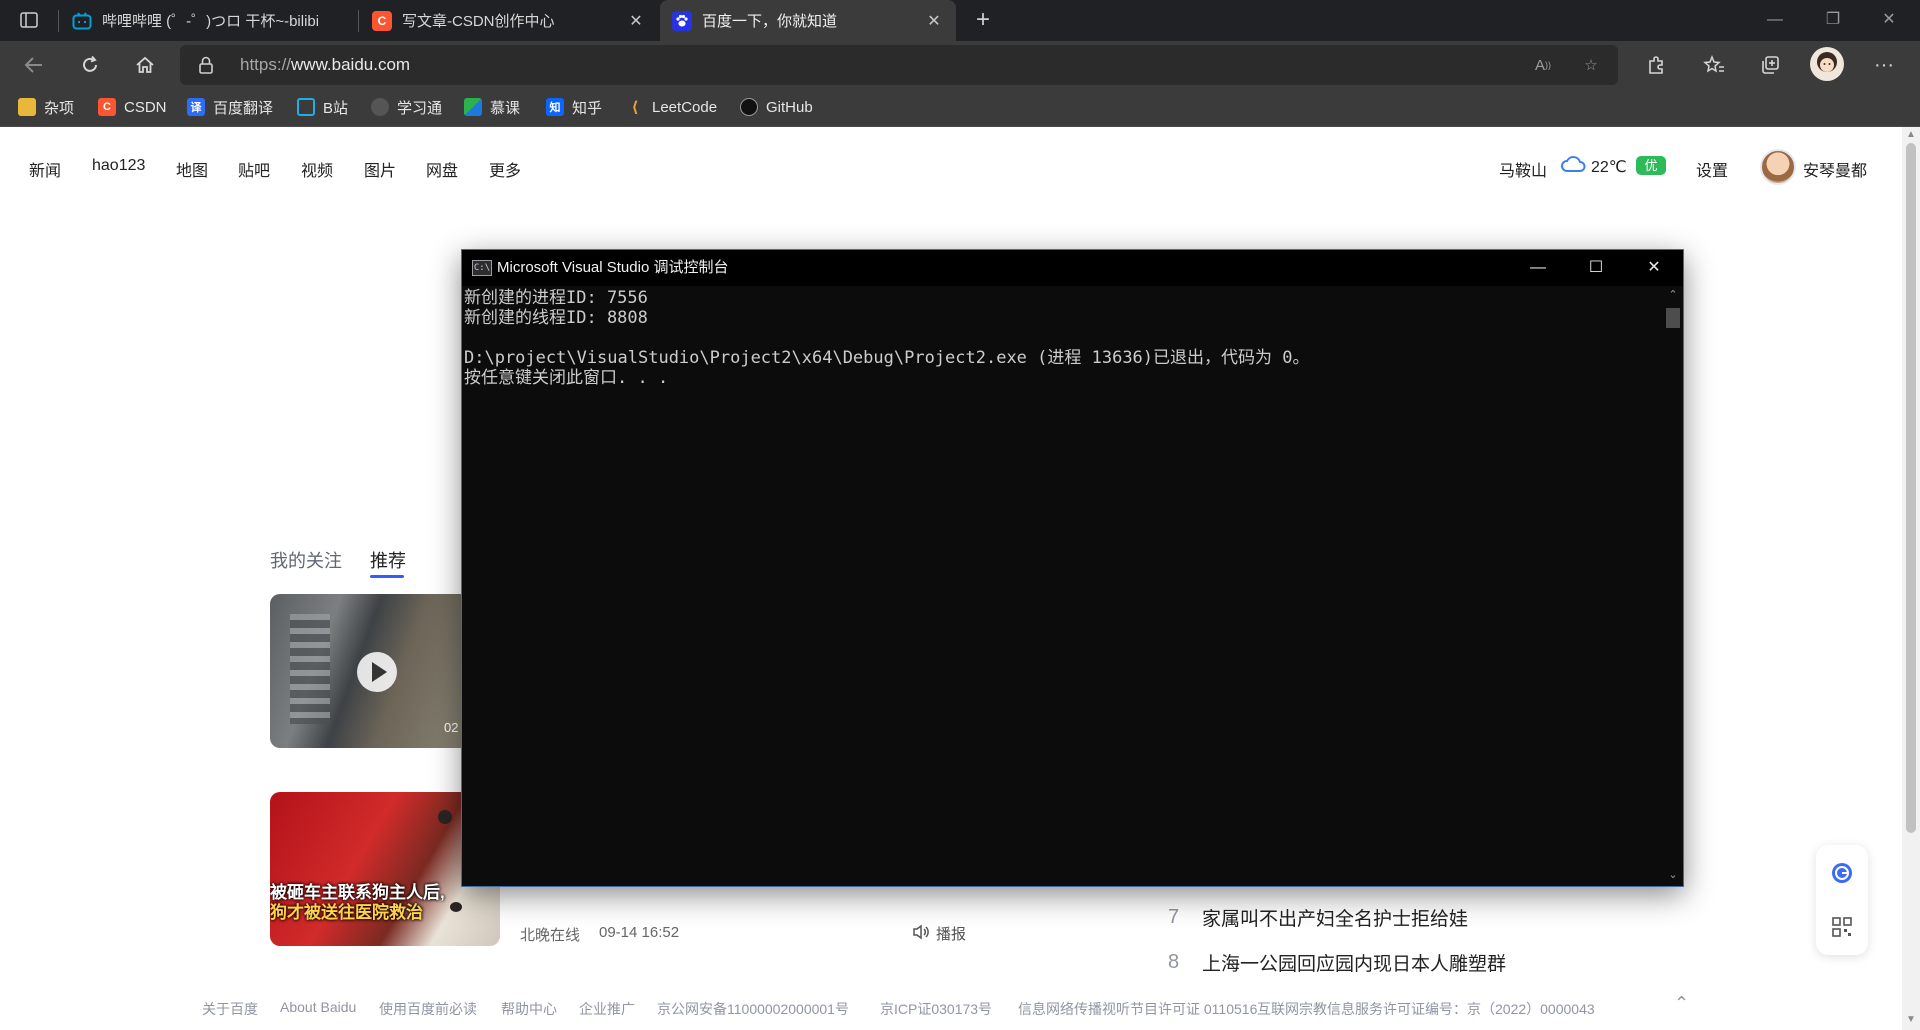  Describe the element at coordinates (808, 20) in the screenshot. I see `tab-baidu: 百度一下，你就知道 ✕` at that location.